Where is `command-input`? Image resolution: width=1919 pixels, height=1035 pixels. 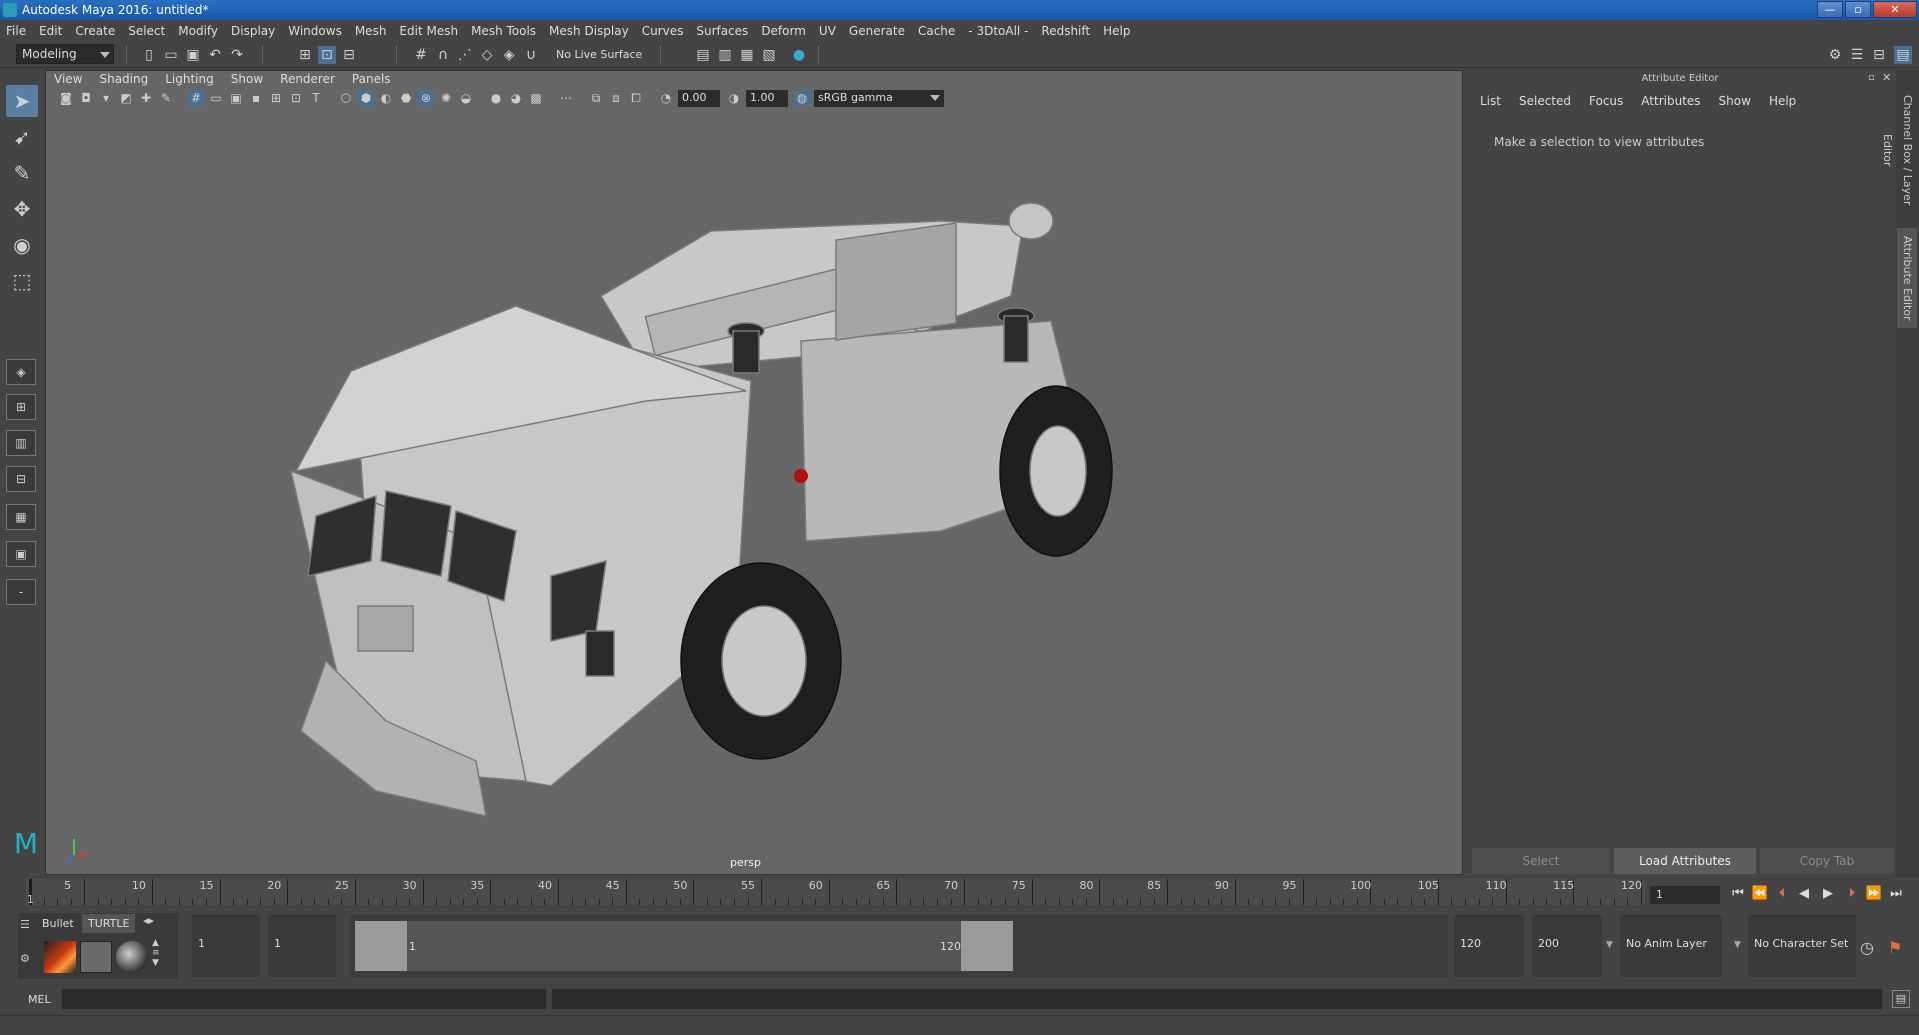
command-input is located at coordinates (304, 999).